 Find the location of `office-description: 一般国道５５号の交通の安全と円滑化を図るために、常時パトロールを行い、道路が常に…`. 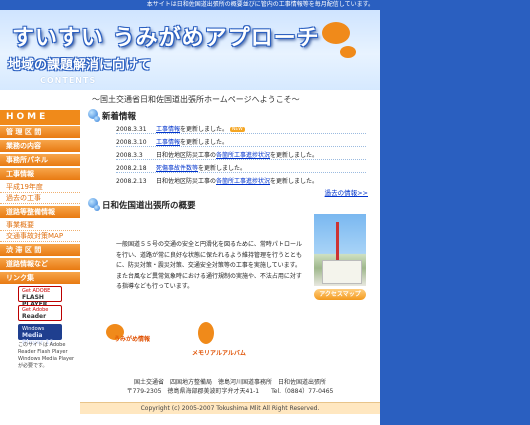

office-description: 一般国道５５号の交通の安全と円滑化を図るために、常時パトロールを行い、道路が常に… is located at coordinates (209, 265).